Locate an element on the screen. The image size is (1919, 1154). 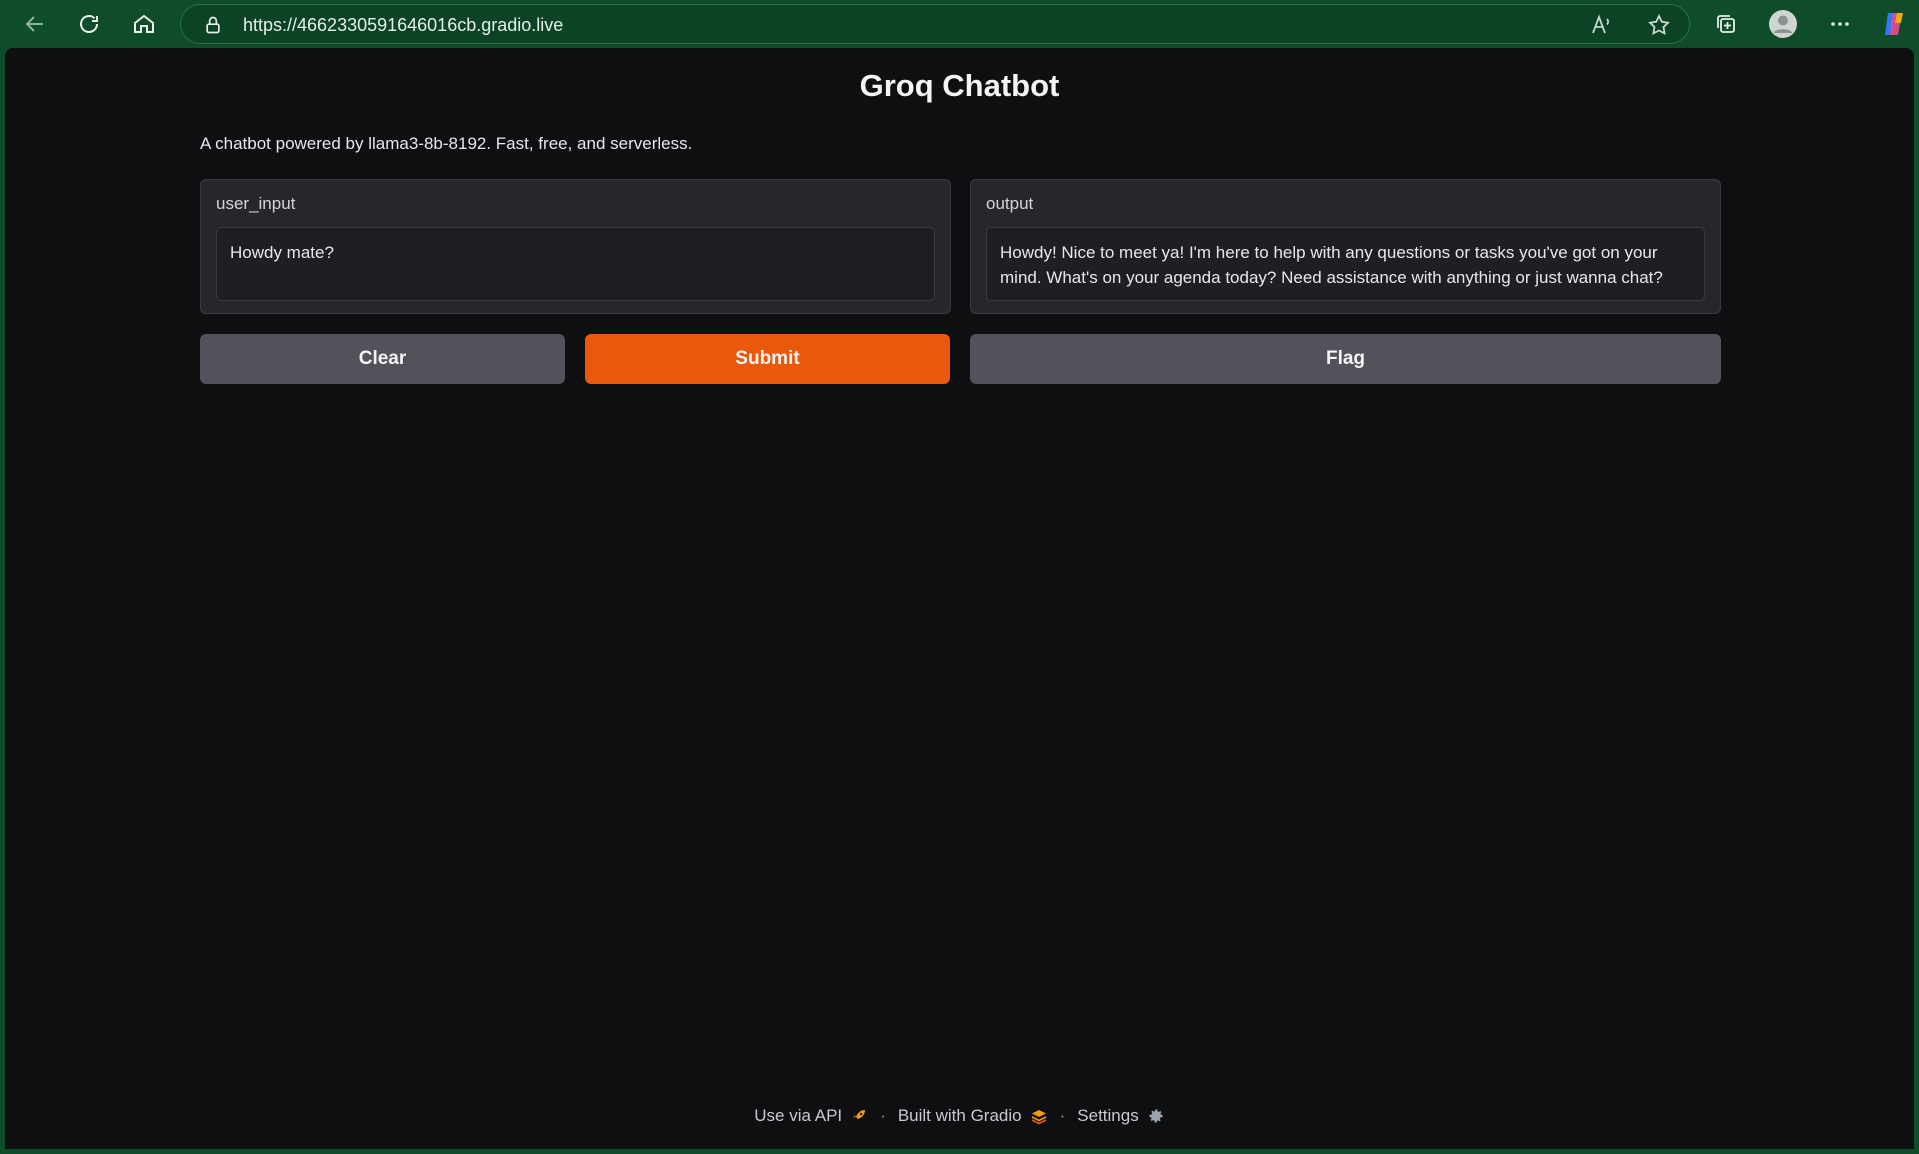
gear-icon is located at coordinates (1155, 1116).